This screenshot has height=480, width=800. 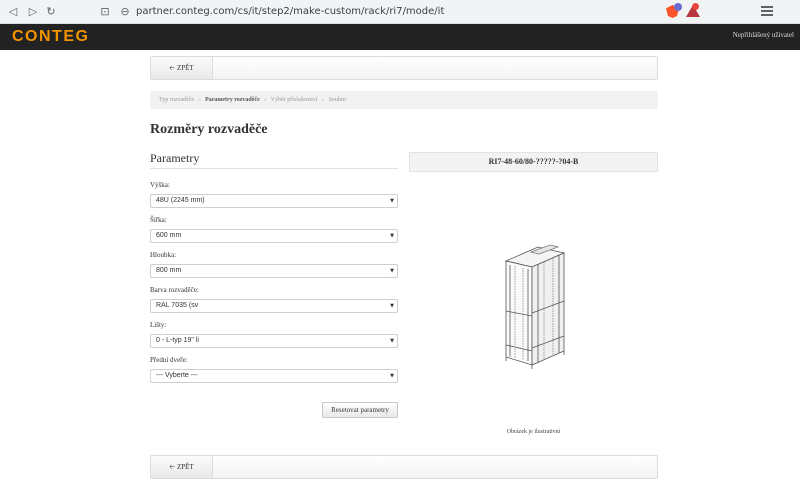 What do you see at coordinates (695, 6) in the screenshot?
I see `rewards-badge` at bounding box center [695, 6].